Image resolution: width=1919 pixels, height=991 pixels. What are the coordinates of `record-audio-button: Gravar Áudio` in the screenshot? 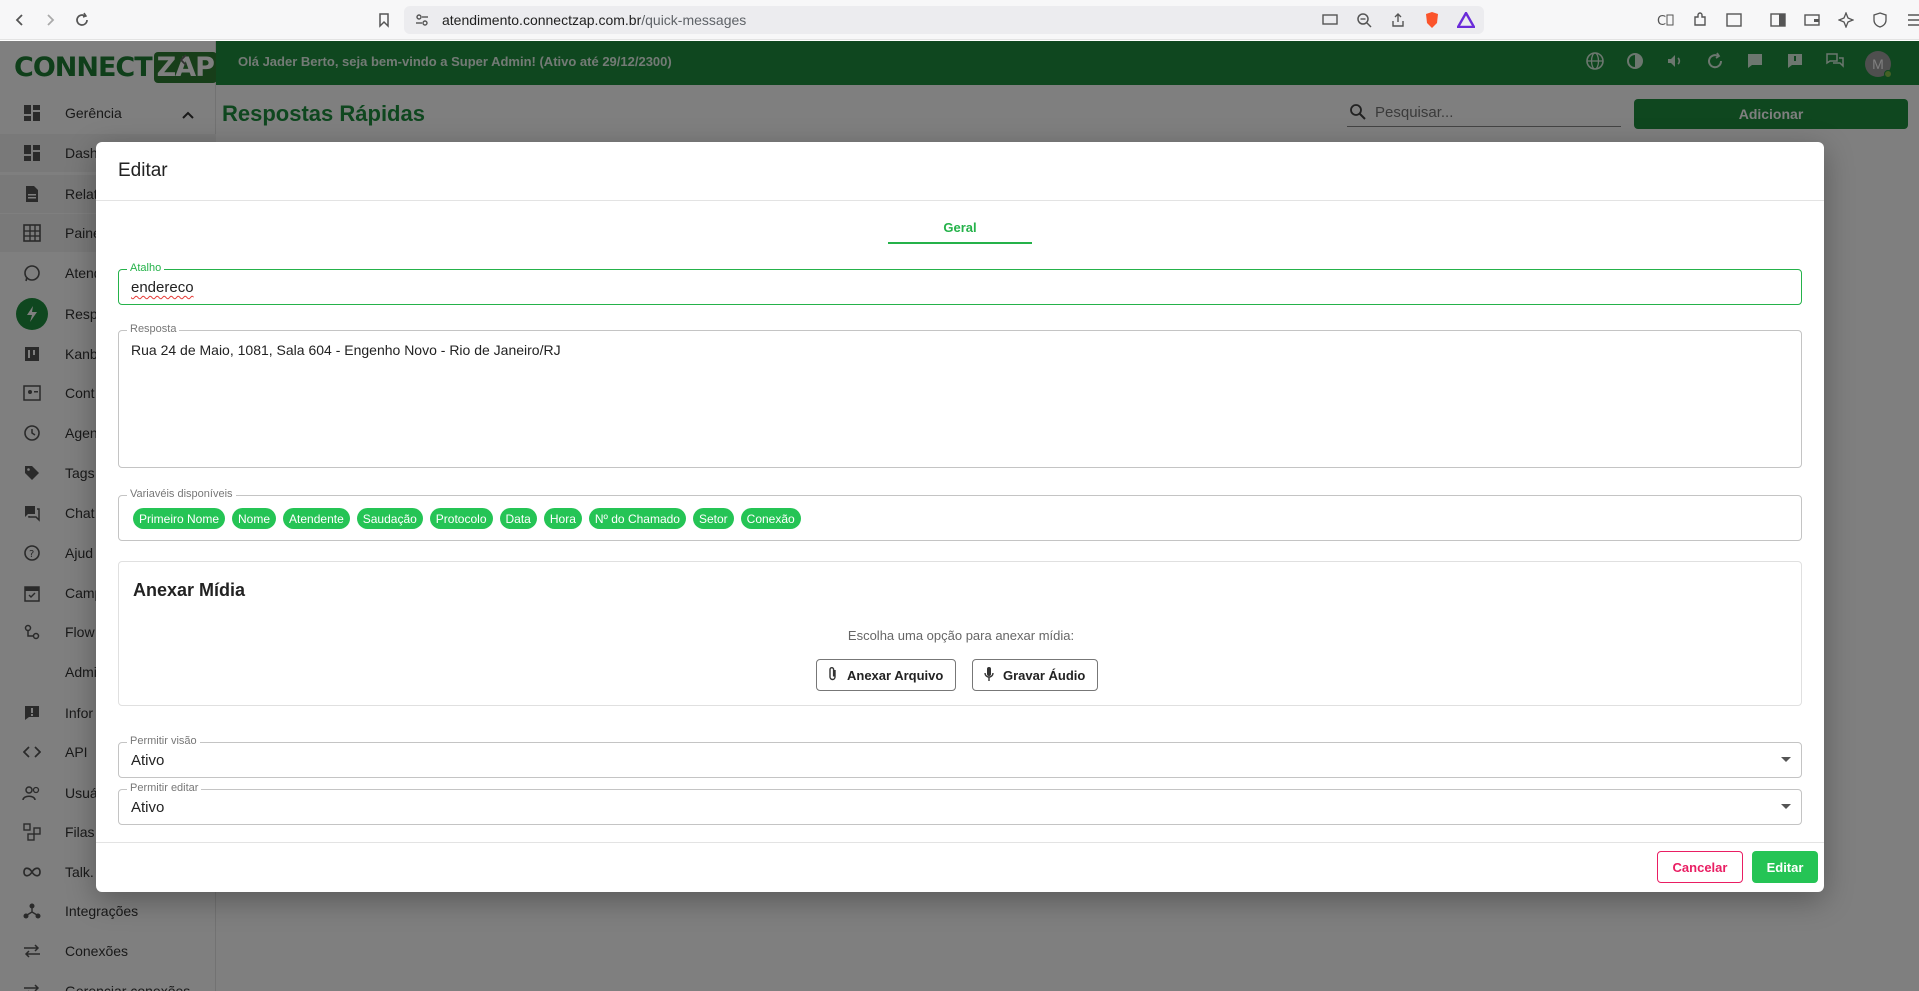 It's located at (1035, 675).